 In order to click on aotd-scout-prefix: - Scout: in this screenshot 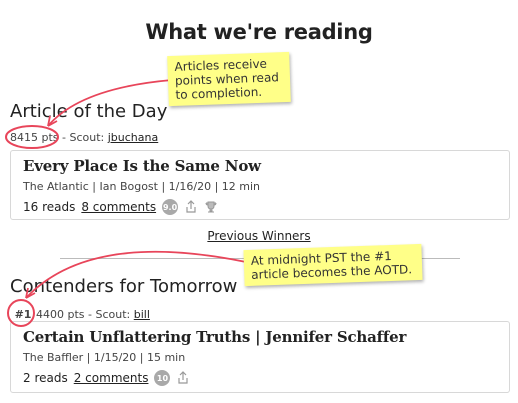, I will do `click(83, 137)`.